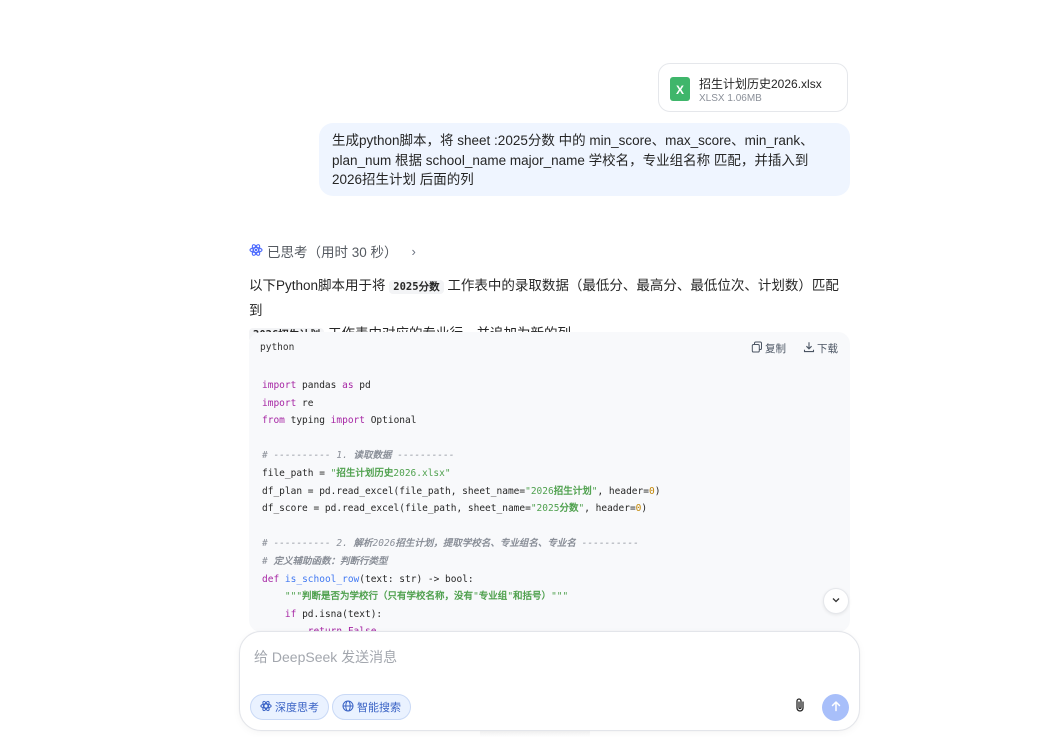 Image resolution: width=1064 pixels, height=737 pixels. I want to click on message-composer: 深度思考 智能搜索, so click(549, 681).